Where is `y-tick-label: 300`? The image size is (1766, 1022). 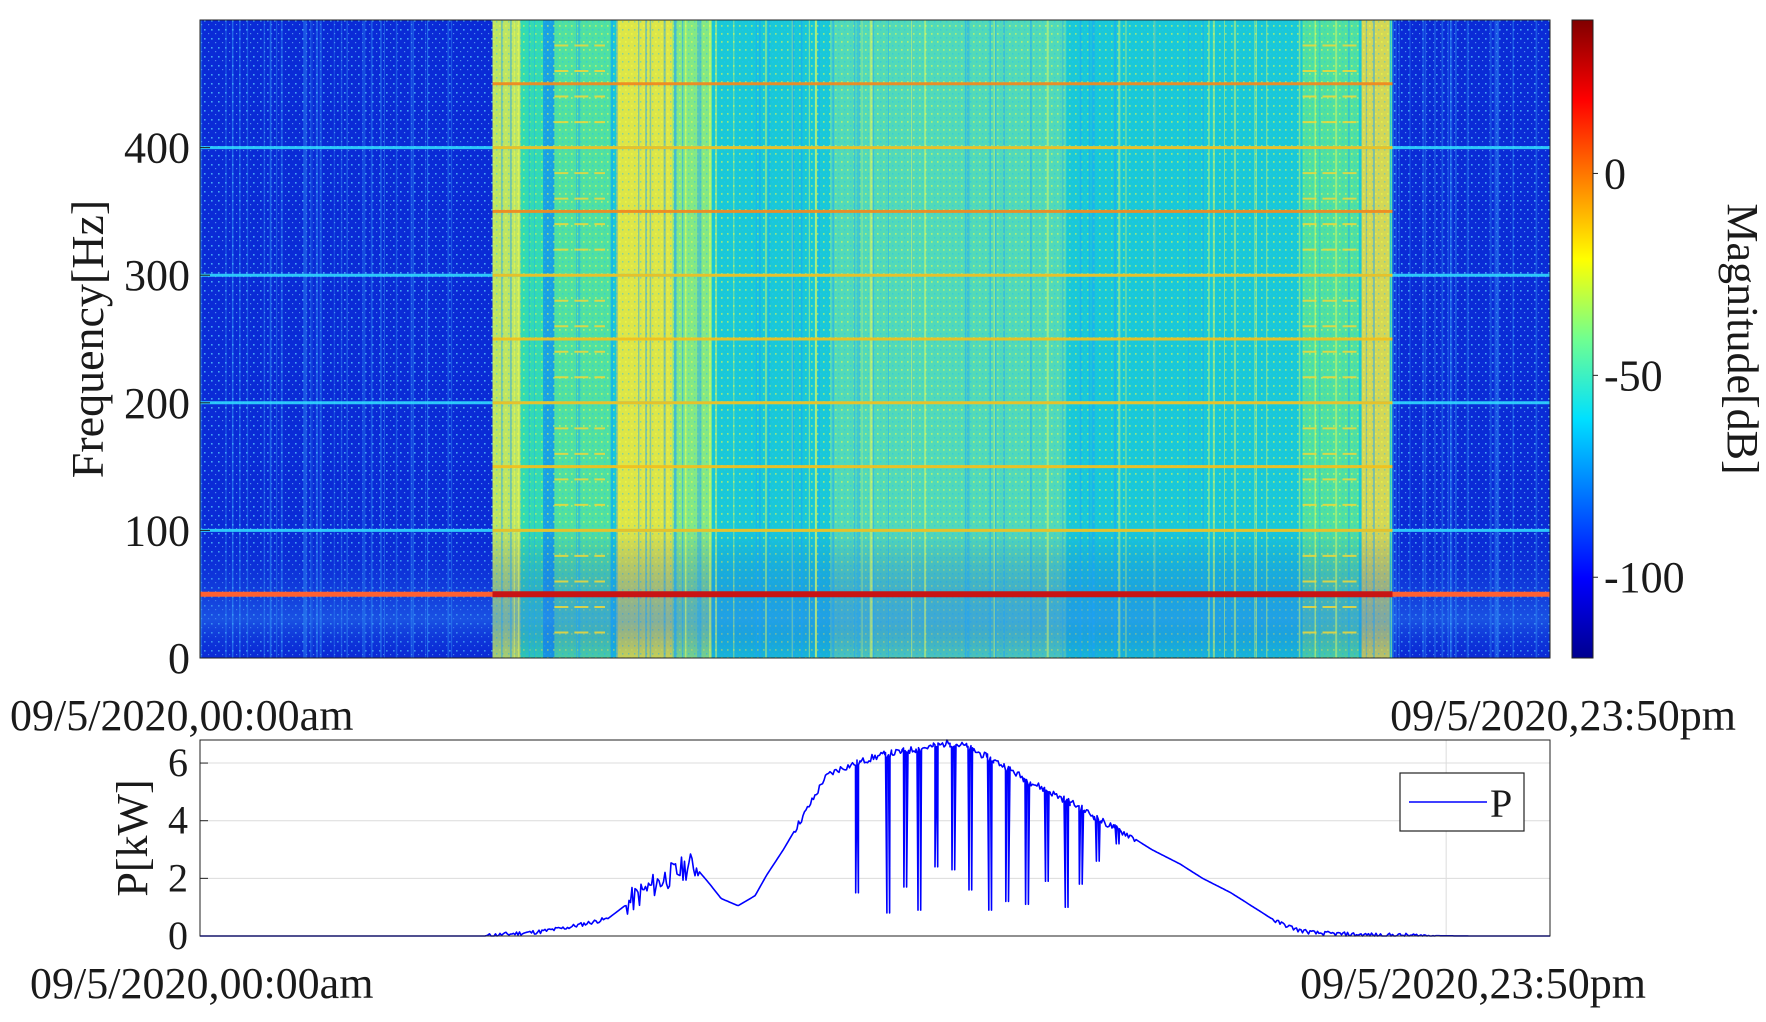
y-tick-label: 300 is located at coordinates (157, 275).